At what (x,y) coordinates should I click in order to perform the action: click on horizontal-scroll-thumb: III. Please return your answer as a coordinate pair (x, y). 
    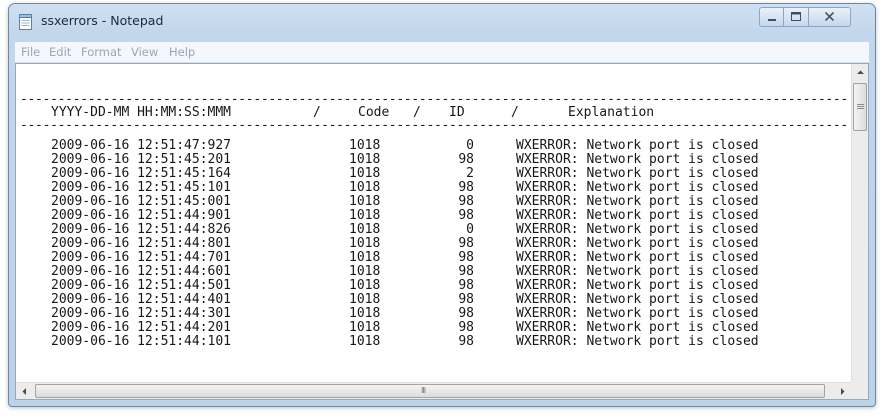
    Looking at the image, I should click on (430, 391).